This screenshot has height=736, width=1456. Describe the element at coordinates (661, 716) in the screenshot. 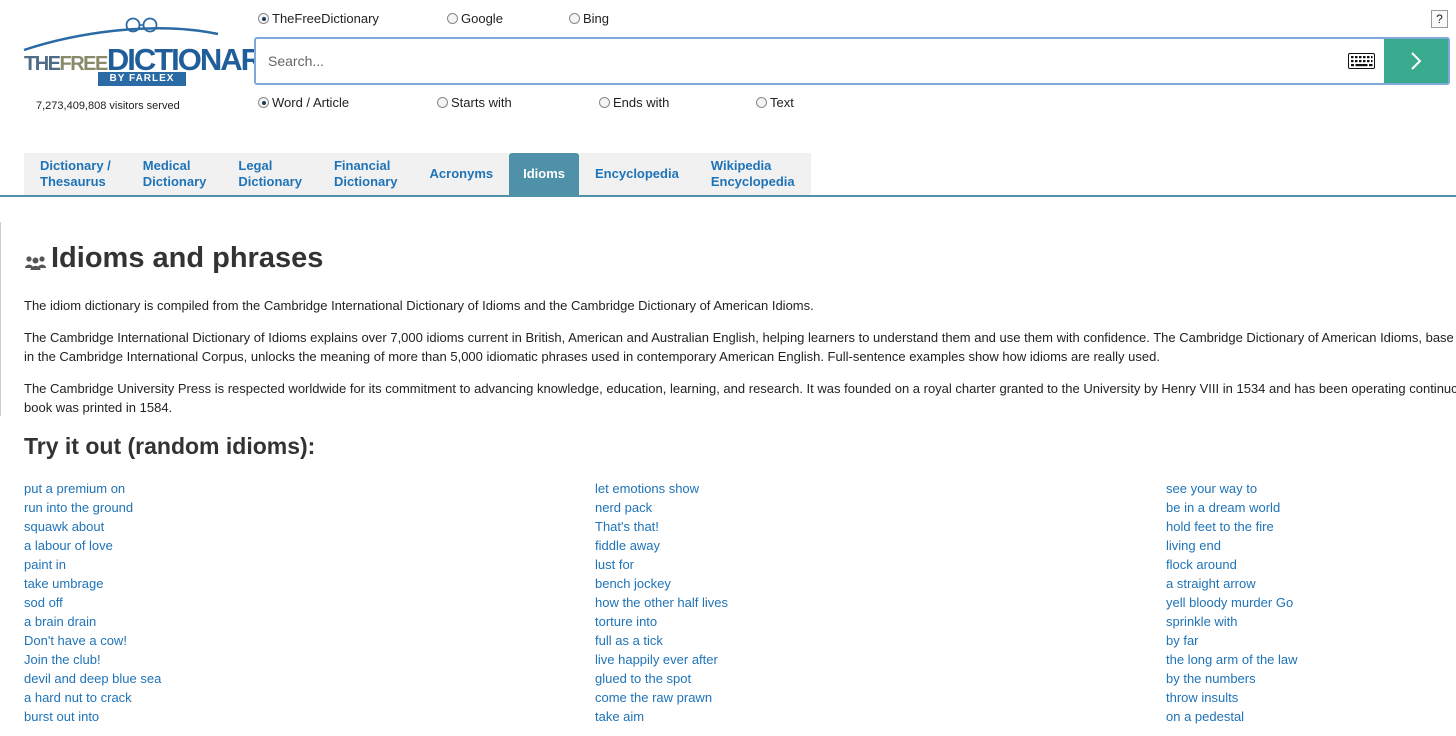

I see `list-item: take aim` at that location.